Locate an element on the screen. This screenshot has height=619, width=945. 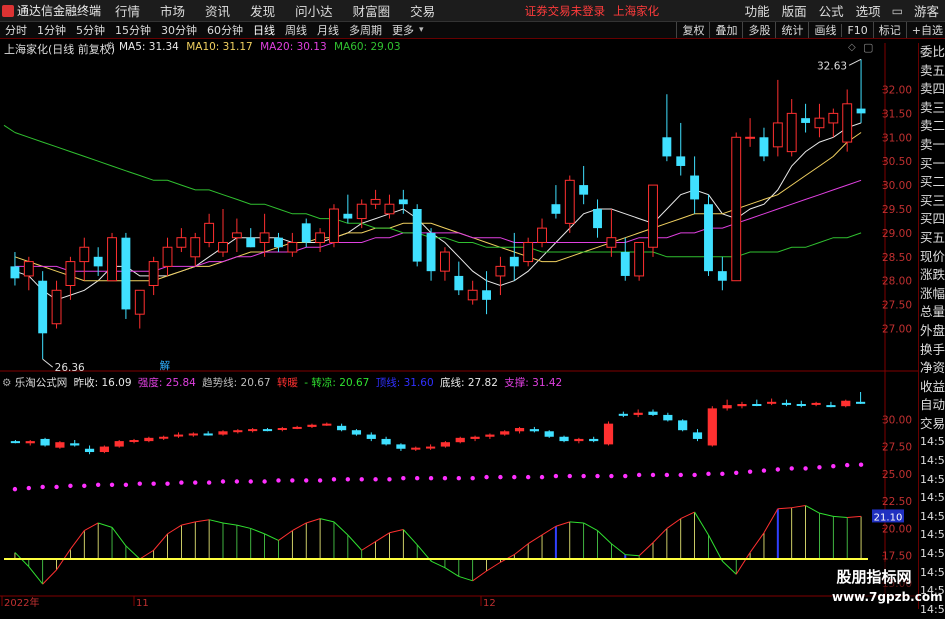
sidebar-item: 买五 is located at coordinates (932, 238).